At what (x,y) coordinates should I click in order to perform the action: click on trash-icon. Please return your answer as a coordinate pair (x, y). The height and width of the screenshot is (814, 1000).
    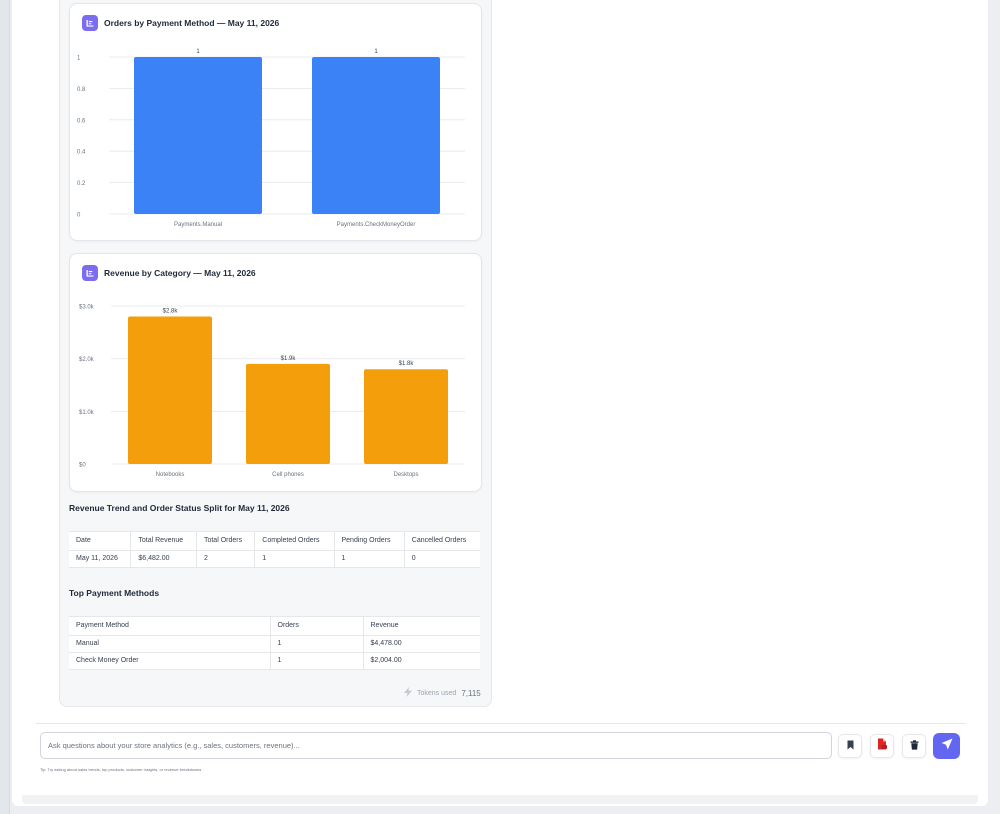
    Looking at the image, I should click on (914, 746).